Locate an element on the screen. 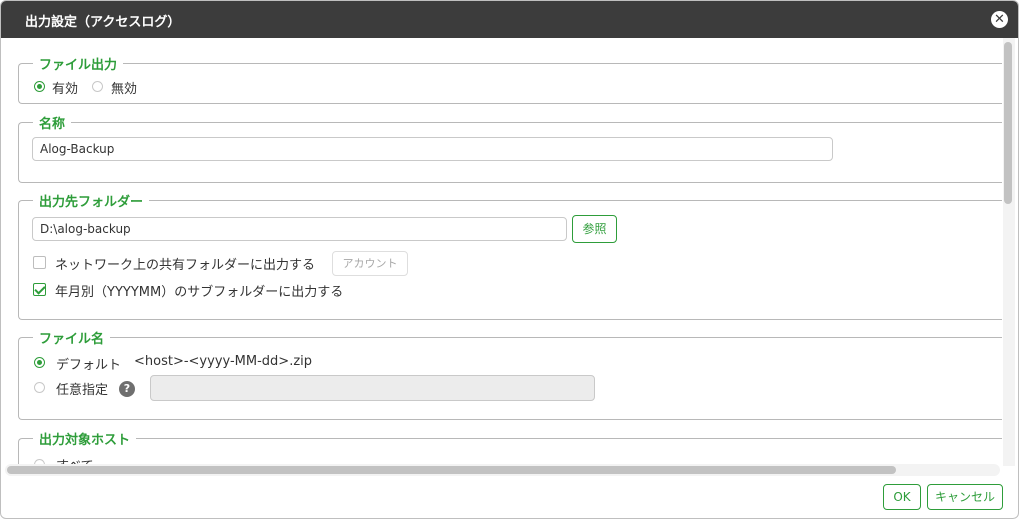 The width and height of the screenshot is (1019, 519). ok-button: OK is located at coordinates (902, 497).